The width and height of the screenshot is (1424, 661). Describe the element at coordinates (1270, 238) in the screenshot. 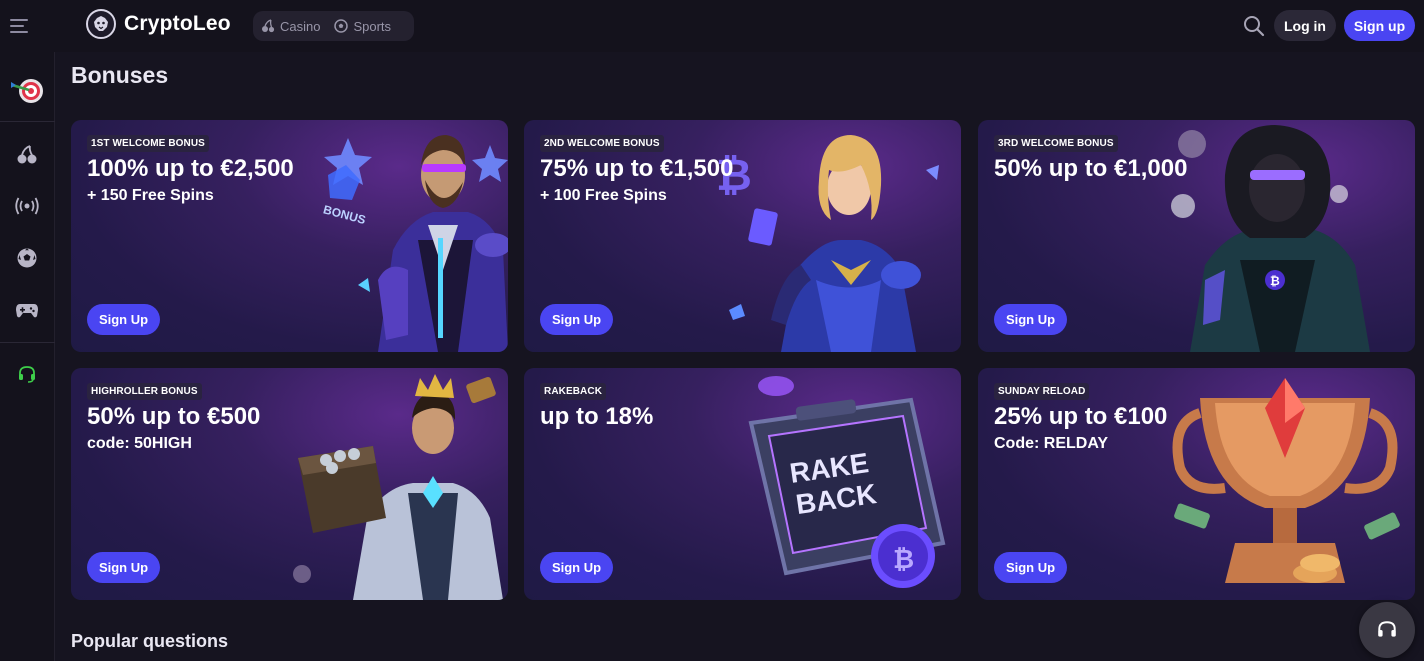

I see `lion-character-art: ₿` at that location.